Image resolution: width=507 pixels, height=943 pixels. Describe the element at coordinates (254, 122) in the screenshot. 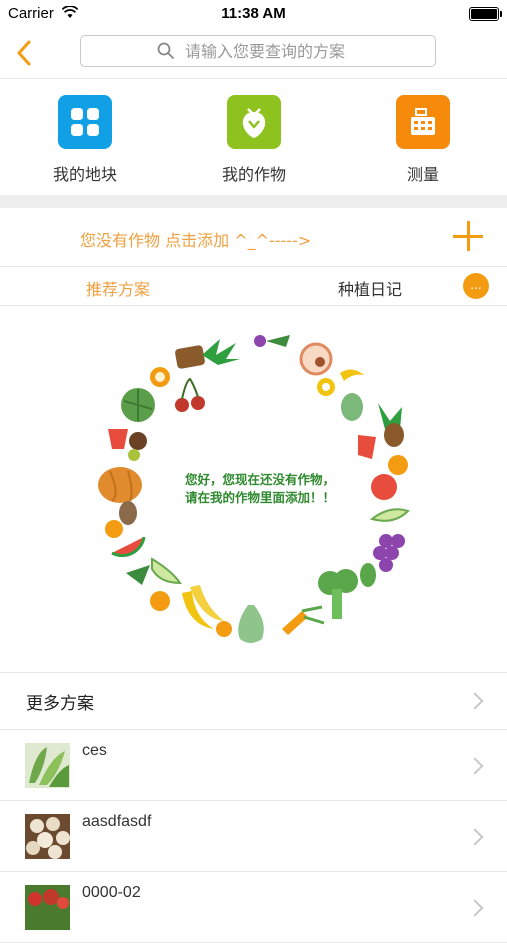

I see `crop-icon` at that location.